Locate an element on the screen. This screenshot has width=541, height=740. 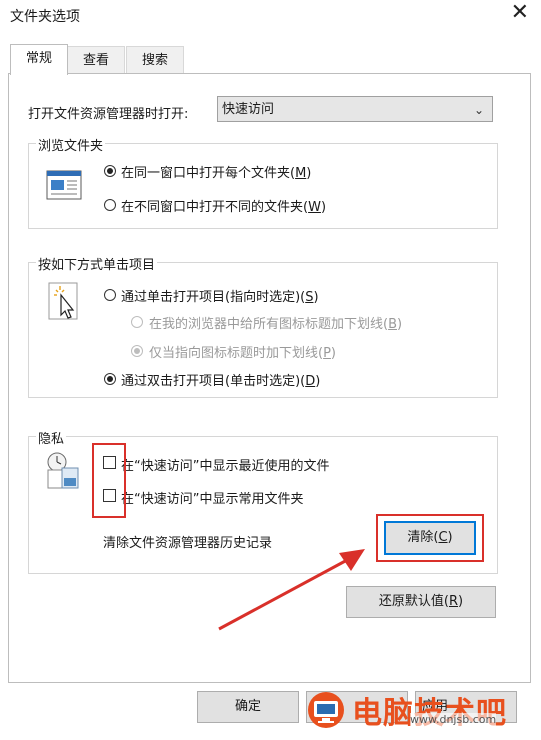
browse-folders-group is located at coordinates (263, 186).